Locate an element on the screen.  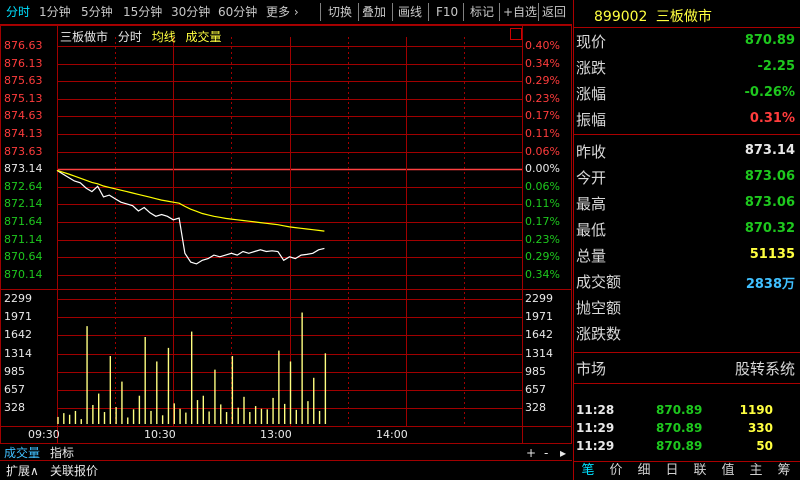
price-tick-label: 871.14 is located at coordinates (23, 239).